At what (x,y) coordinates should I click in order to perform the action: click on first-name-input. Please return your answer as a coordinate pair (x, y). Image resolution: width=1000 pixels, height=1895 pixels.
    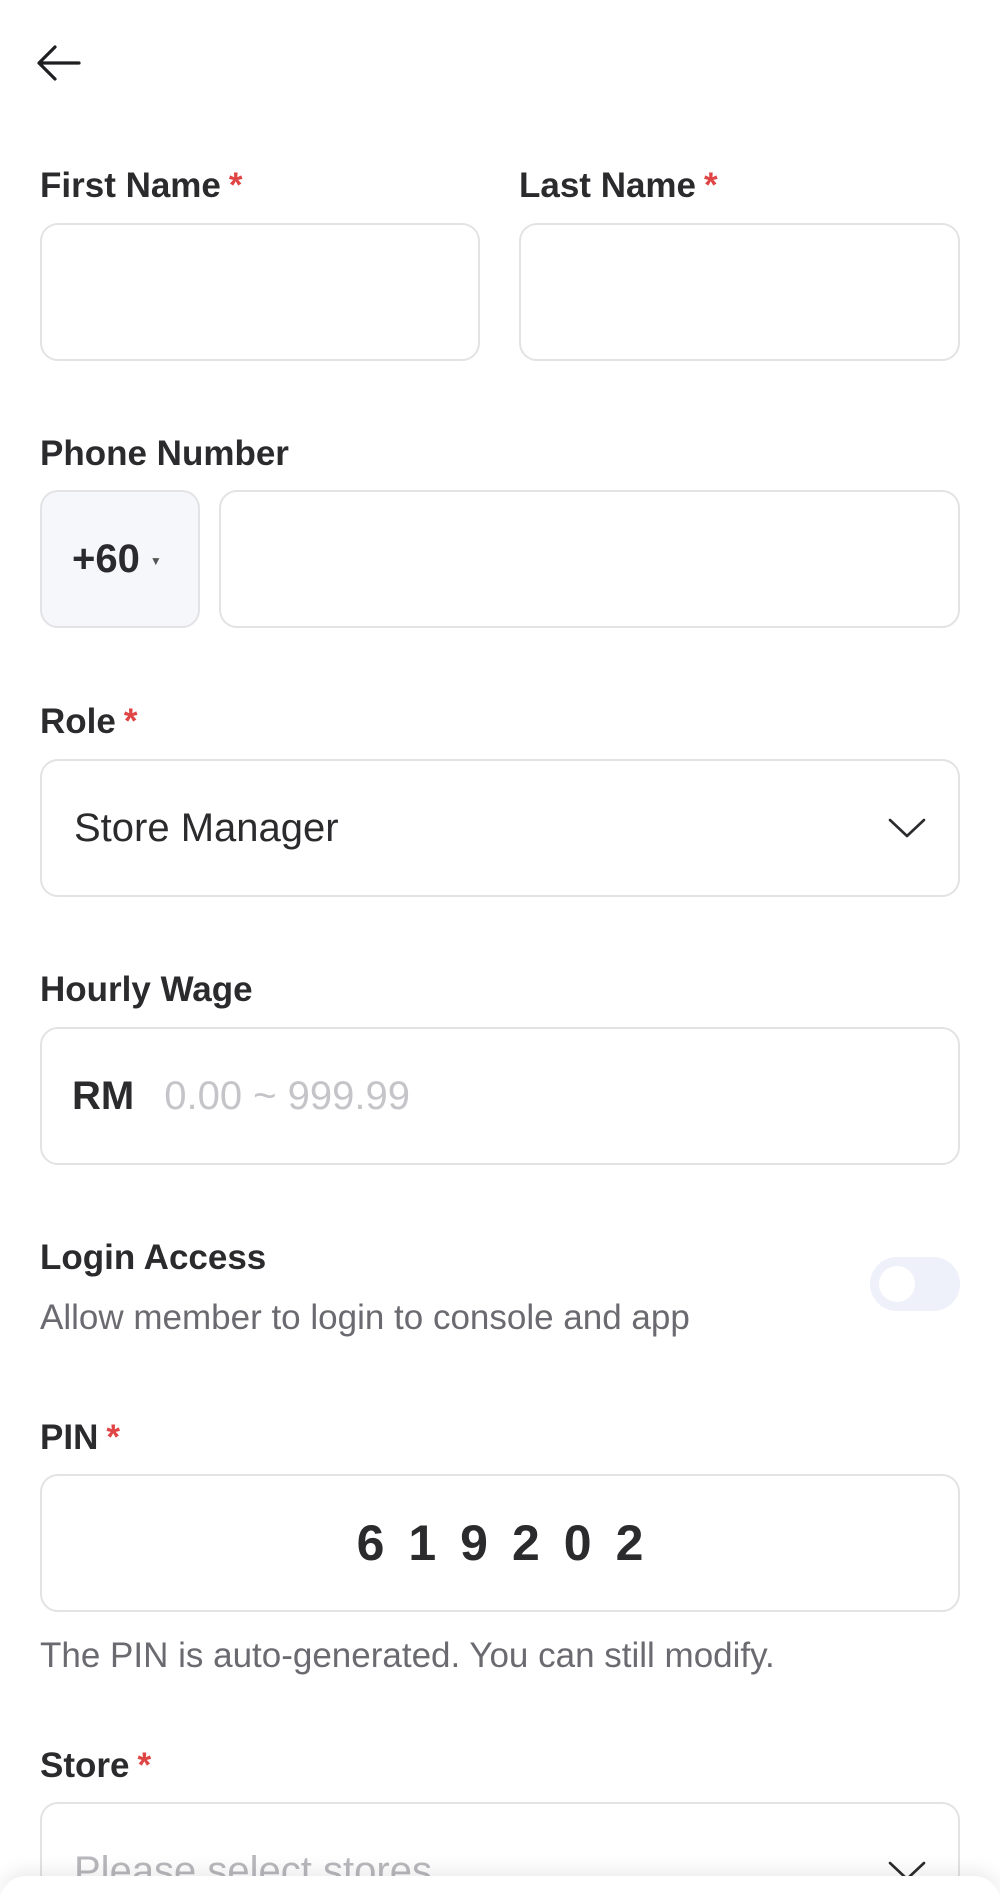
    Looking at the image, I should click on (260, 292).